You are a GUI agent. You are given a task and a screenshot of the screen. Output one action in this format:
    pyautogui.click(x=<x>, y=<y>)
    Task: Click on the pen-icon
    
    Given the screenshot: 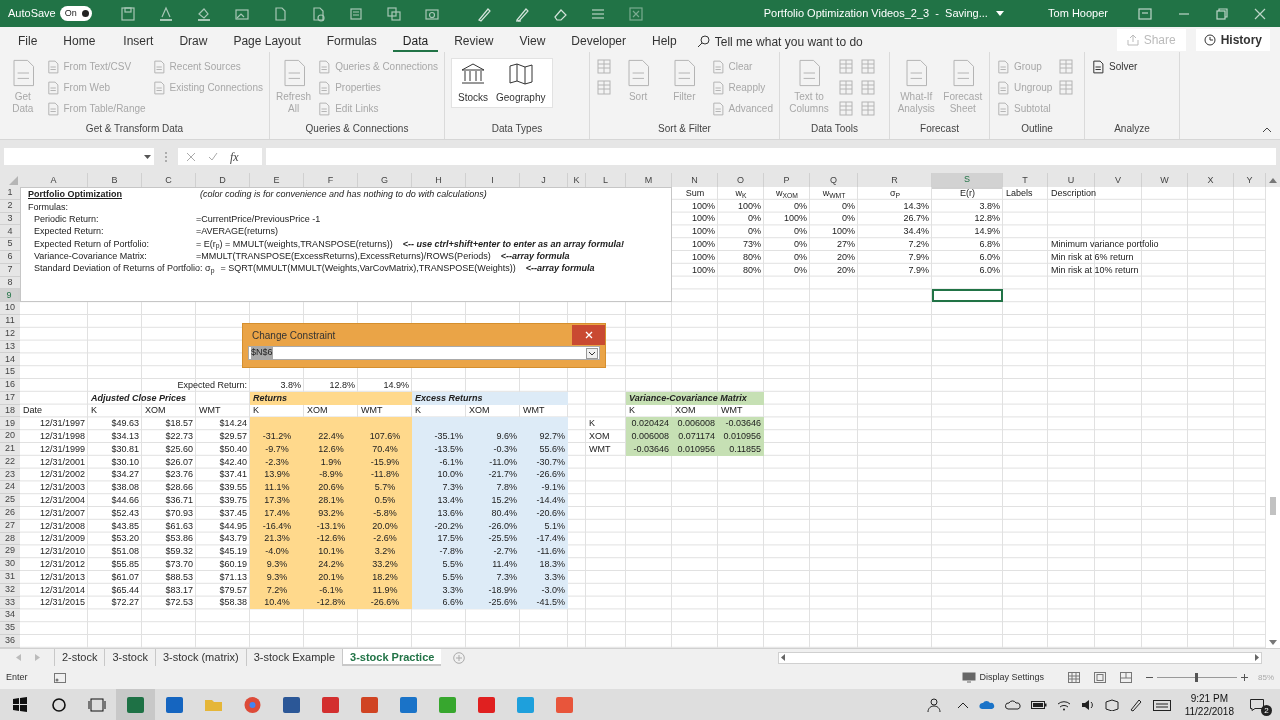 What is the action you would take?
    pyautogui.click(x=1135, y=705)
    